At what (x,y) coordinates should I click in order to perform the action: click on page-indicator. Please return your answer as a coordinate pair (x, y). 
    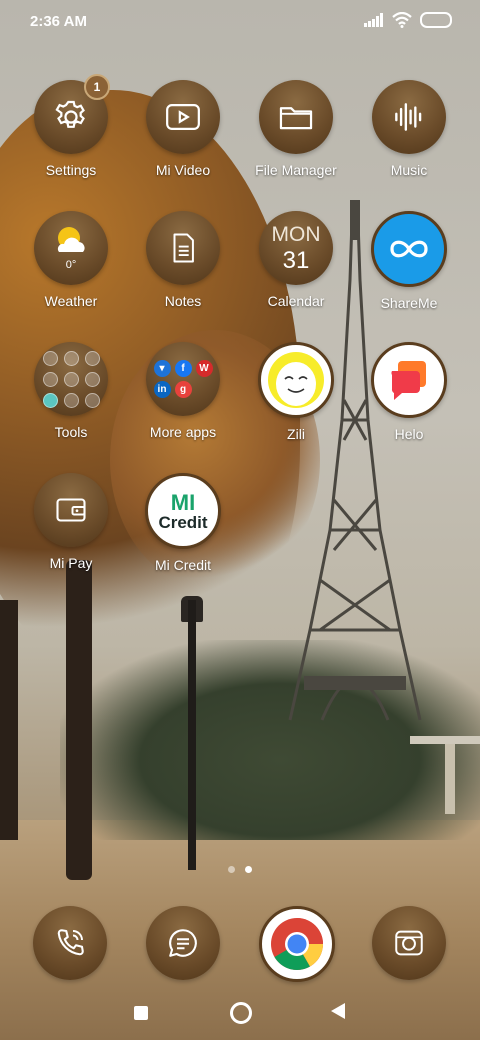
    Looking at the image, I should click on (240, 869).